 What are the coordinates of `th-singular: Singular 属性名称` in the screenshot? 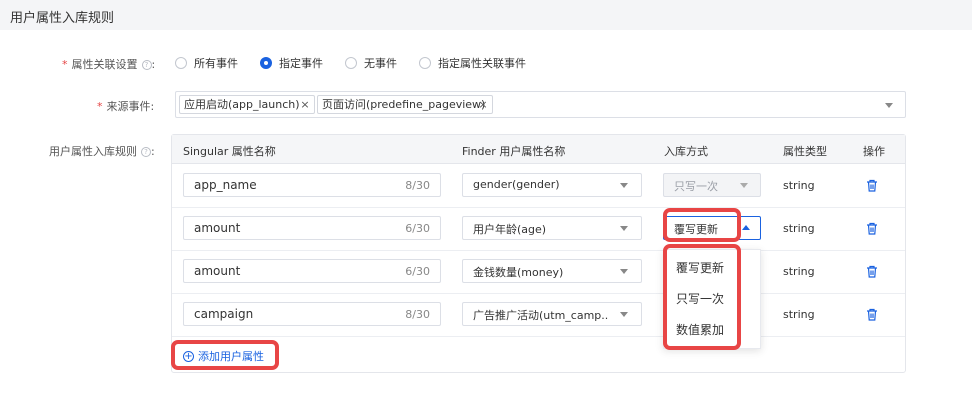 It's located at (229, 151).